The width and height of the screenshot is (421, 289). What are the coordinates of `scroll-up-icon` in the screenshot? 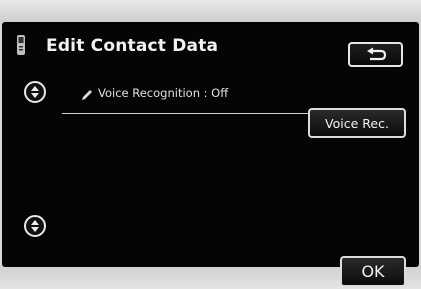 It's located at (35, 92).